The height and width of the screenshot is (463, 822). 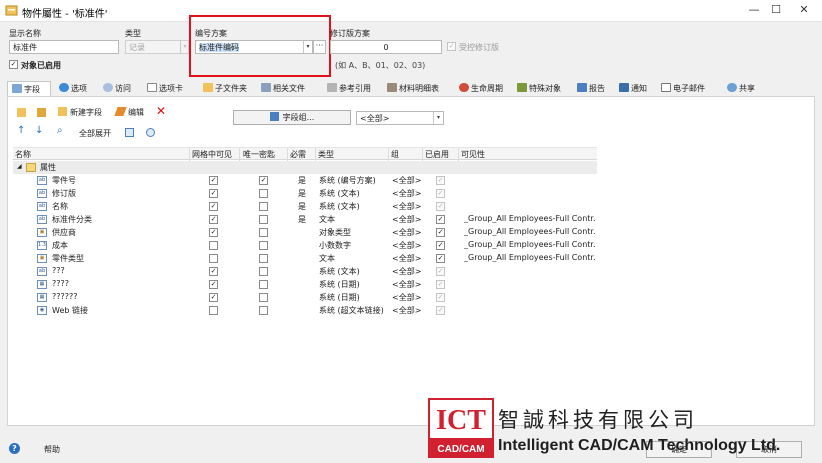 What do you see at coordinates (80, 112) in the screenshot?
I see `new-field-button: 新建字段` at bounding box center [80, 112].